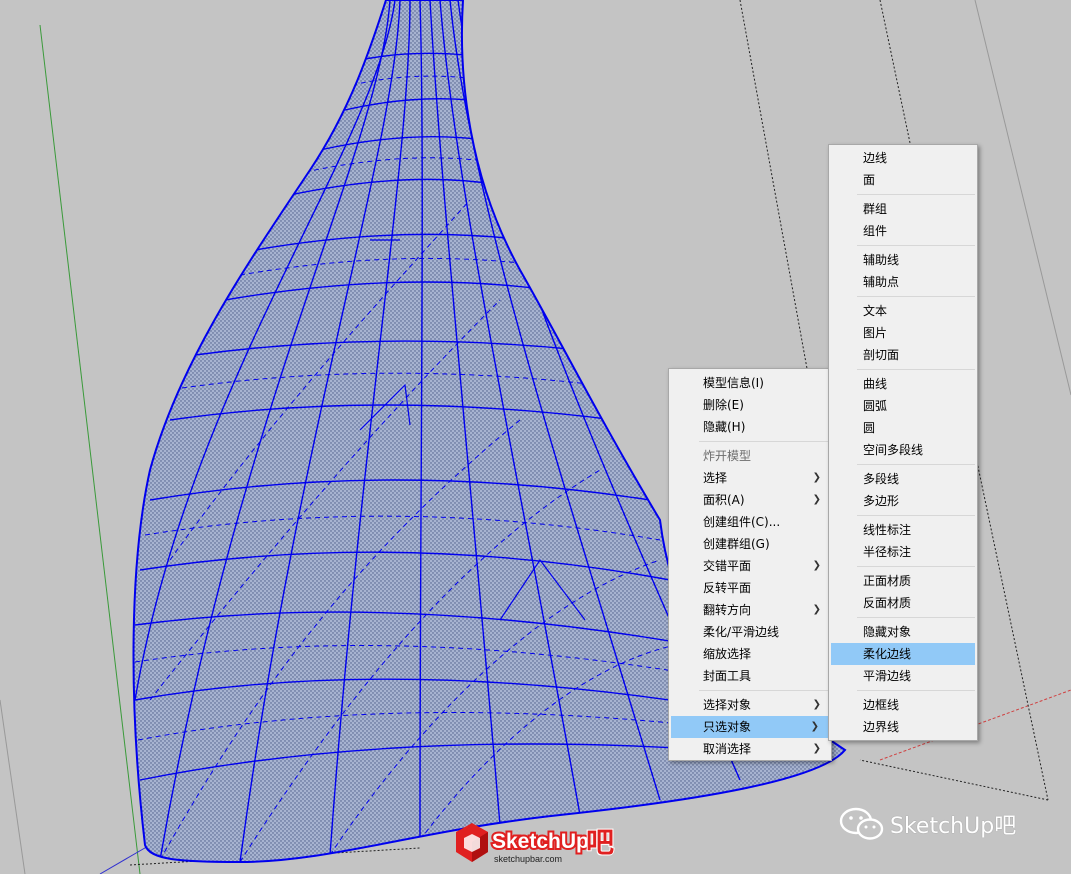  What do you see at coordinates (903, 333) in the screenshot?
I see `submenu-item-11: 图片` at bounding box center [903, 333].